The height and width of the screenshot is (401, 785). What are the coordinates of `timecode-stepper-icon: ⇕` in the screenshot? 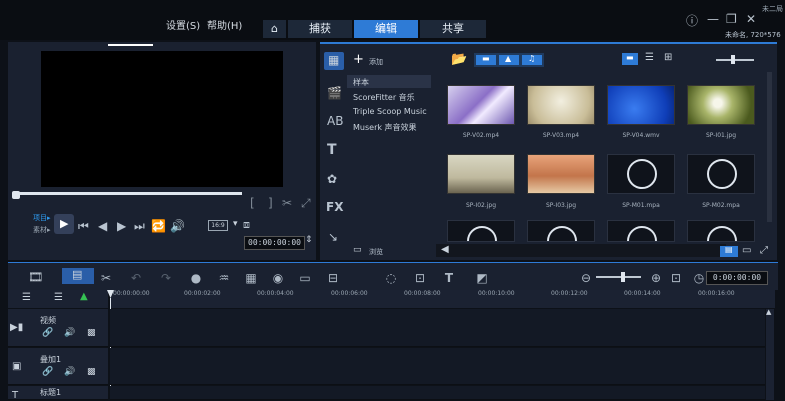 It's located at (309, 240).